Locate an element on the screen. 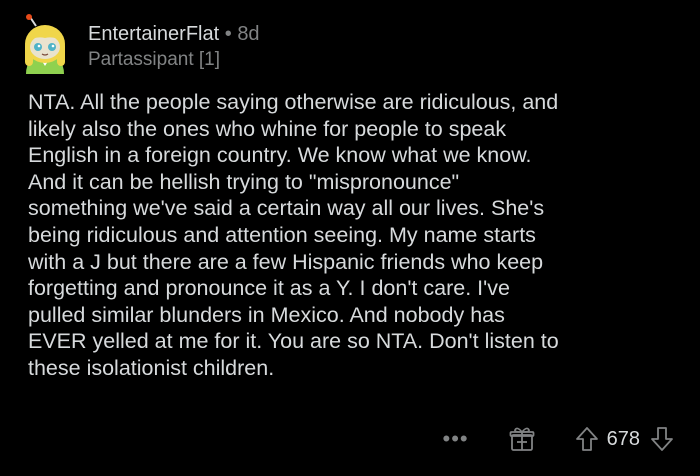  comment-age: 8d is located at coordinates (248, 34).